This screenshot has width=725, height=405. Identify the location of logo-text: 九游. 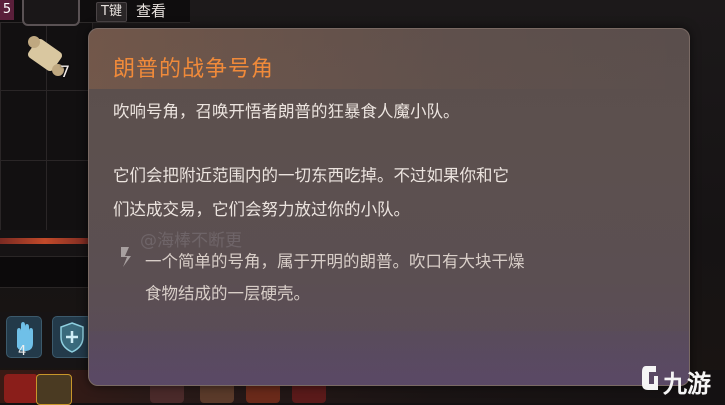
(687, 384).